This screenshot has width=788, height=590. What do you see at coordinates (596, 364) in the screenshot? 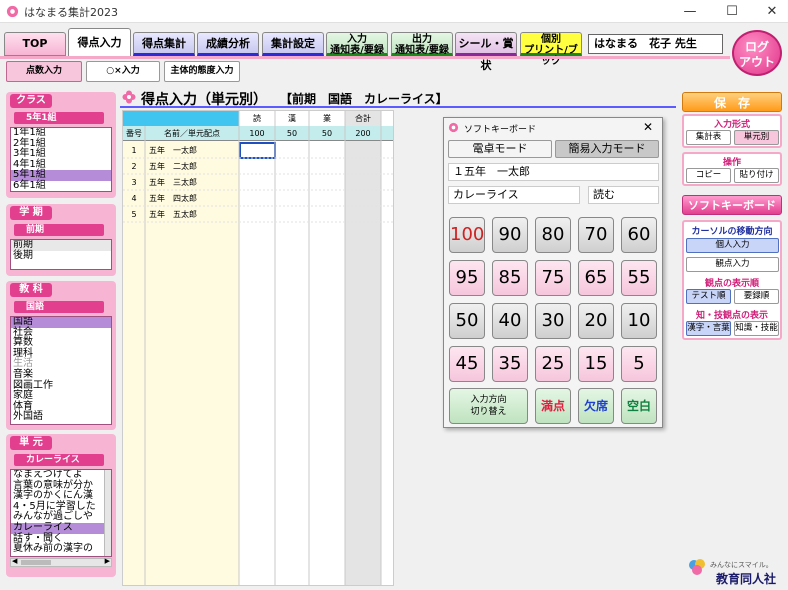
I see `key-15: 15` at bounding box center [596, 364].